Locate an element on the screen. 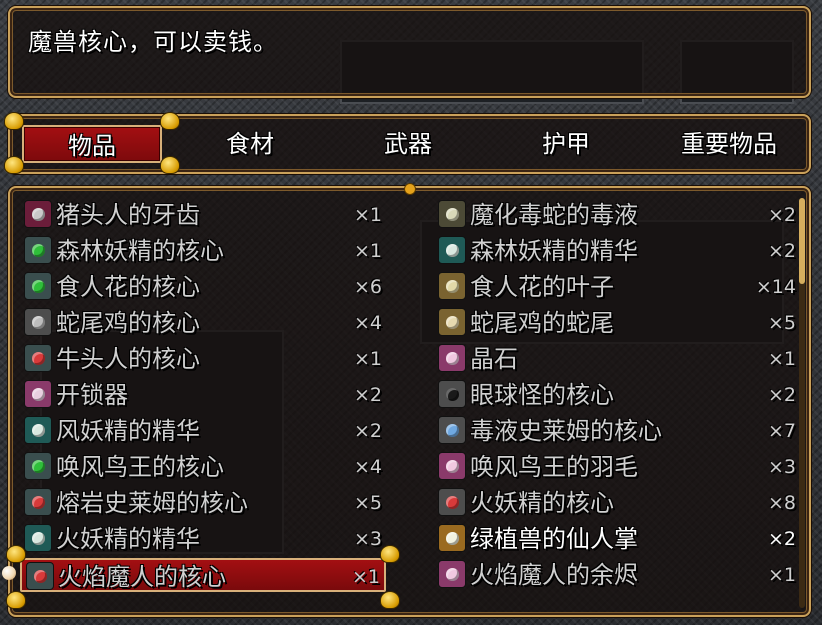 The width and height of the screenshot is (822, 625). list-item: 绿植兽的仙人掌 ×2 is located at coordinates (617, 539).